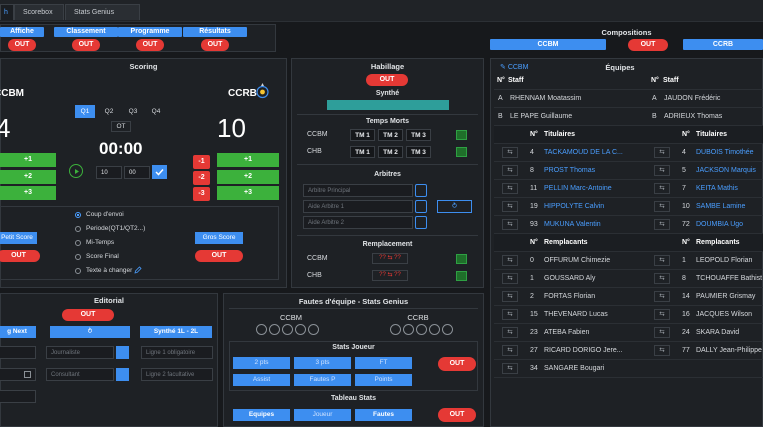  Describe the element at coordinates (569, 297) in the screenshot. I see `player-name: FORTAS Florian` at that location.